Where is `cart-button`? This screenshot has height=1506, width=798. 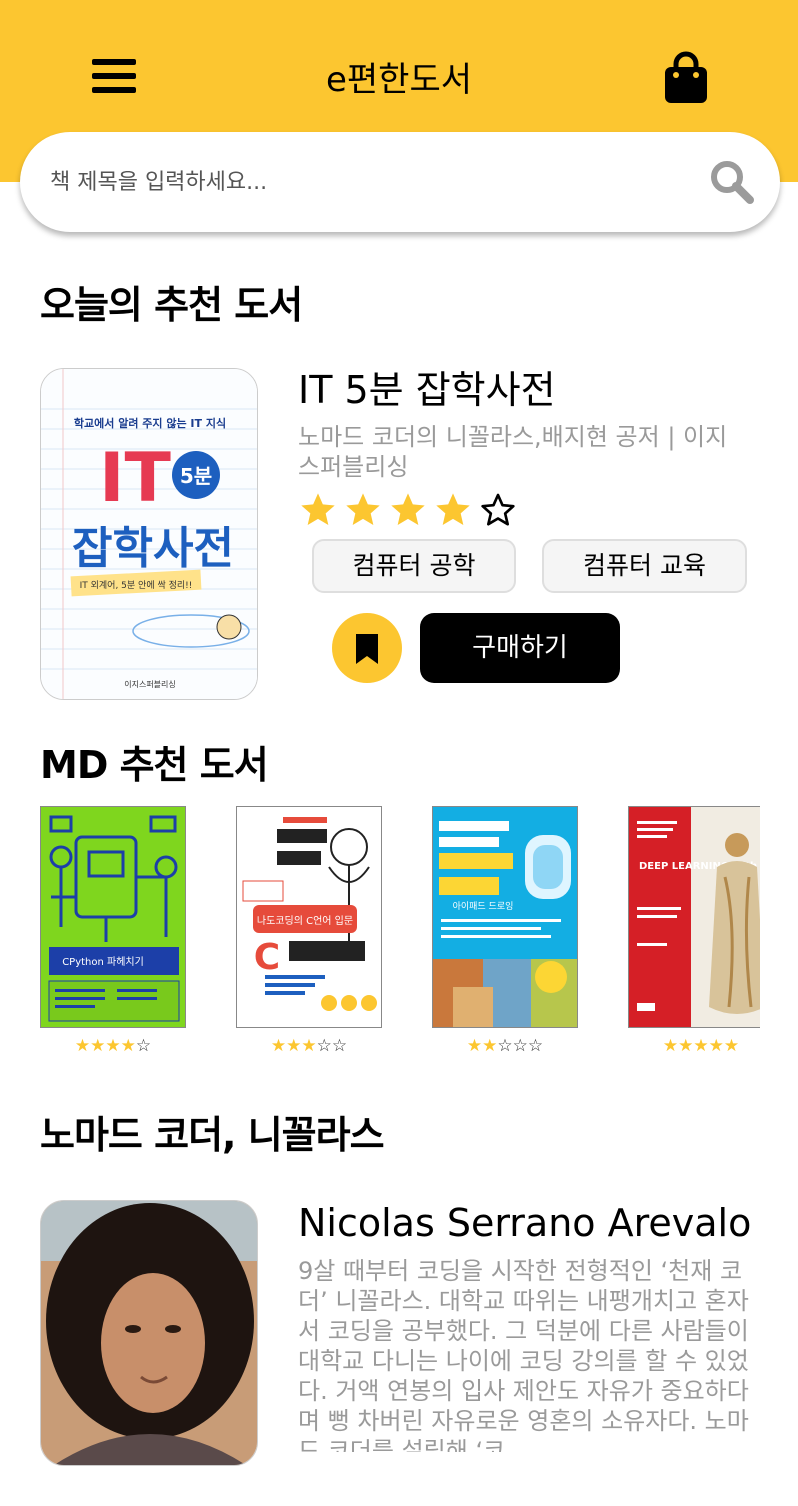
cart-button is located at coordinates (686, 77).